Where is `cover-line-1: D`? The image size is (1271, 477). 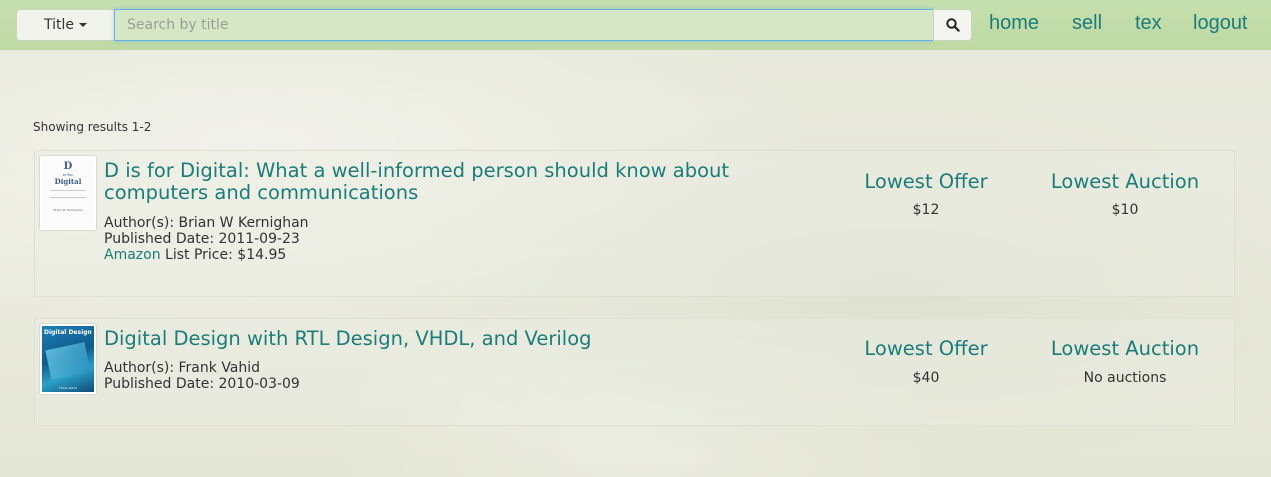 cover-line-1: D is located at coordinates (68, 166).